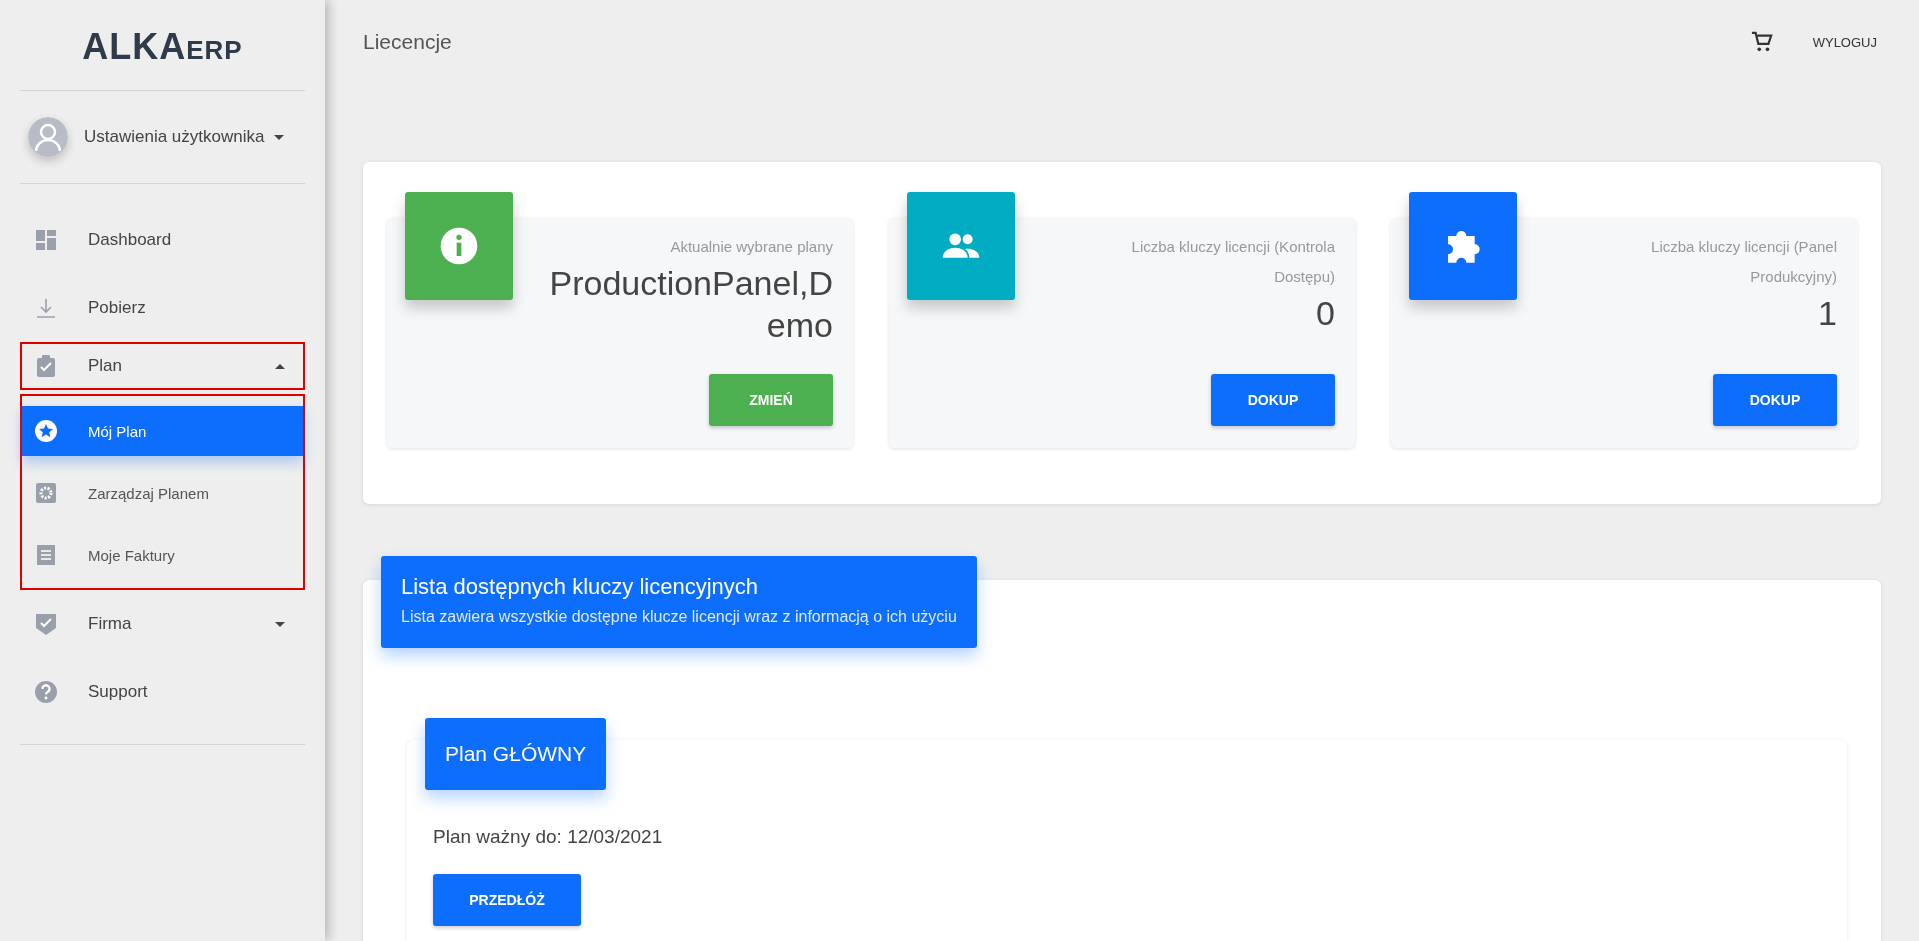 The image size is (1919, 941). I want to click on dashboard-icon, so click(46, 240).